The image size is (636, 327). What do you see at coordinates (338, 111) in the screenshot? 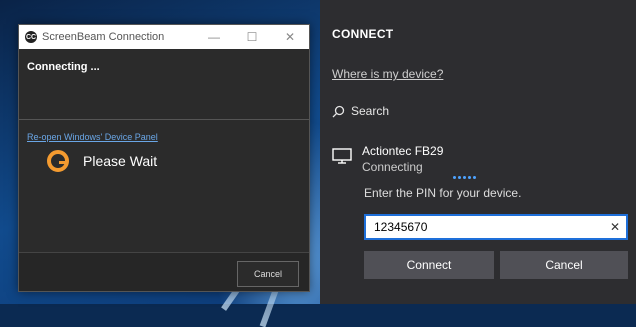
I see `search-icon` at bounding box center [338, 111].